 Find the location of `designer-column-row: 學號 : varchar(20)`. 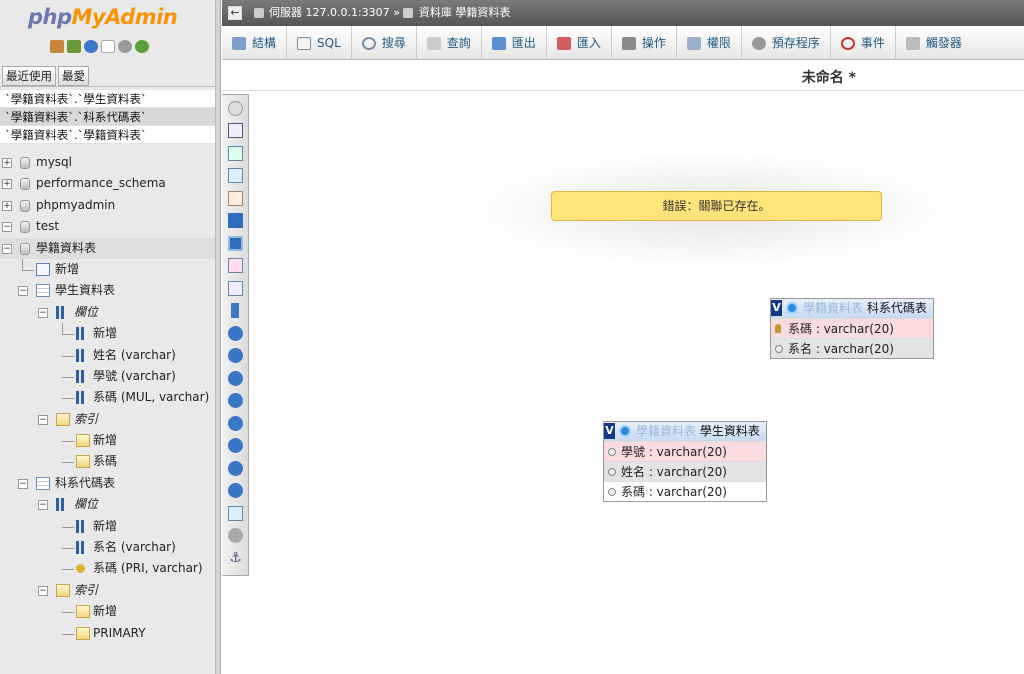

designer-column-row: 學號 : varchar(20) is located at coordinates (685, 451).